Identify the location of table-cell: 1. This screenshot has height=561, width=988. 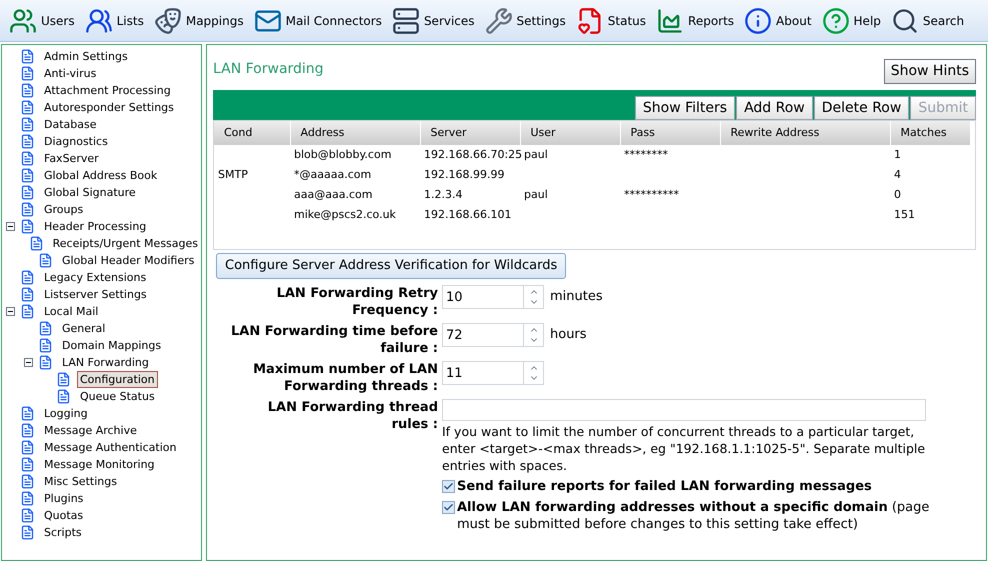
(897, 154).